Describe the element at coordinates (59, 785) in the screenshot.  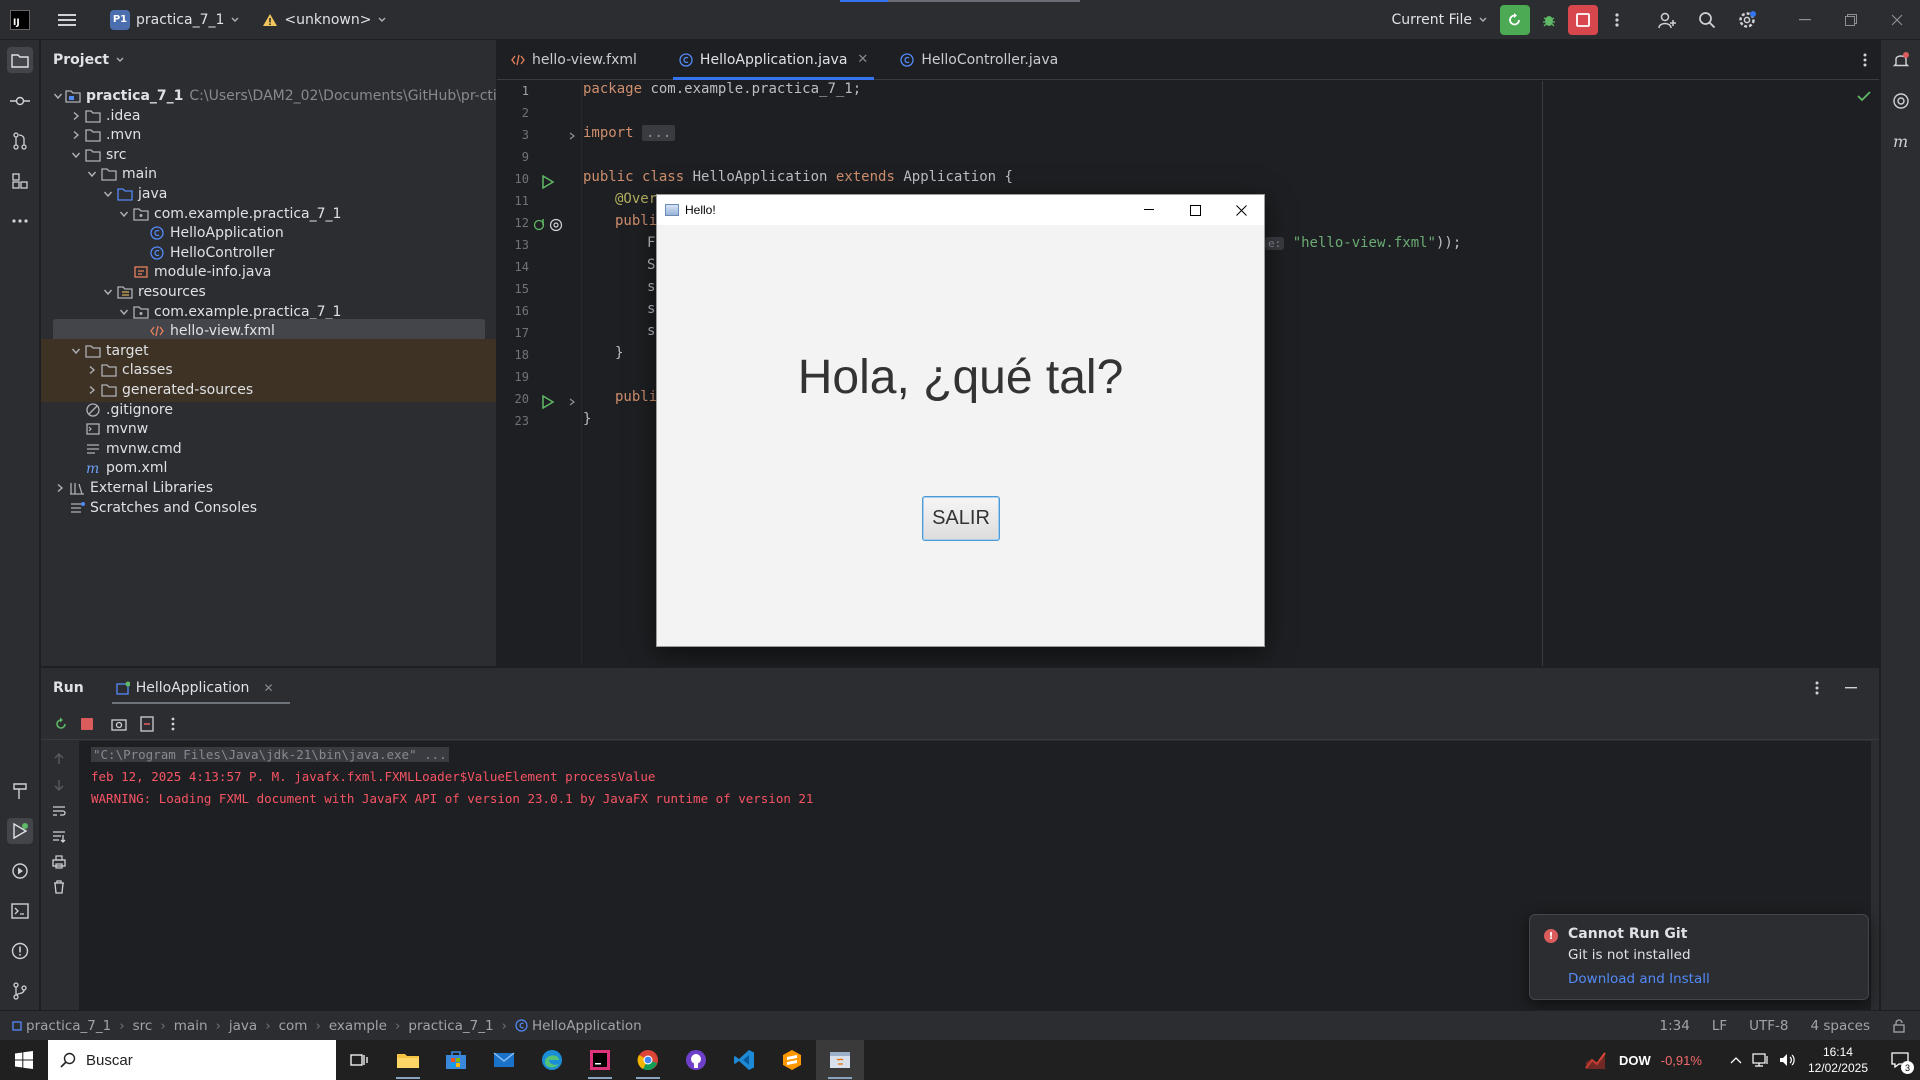
I see `arrow-down-icon` at that location.